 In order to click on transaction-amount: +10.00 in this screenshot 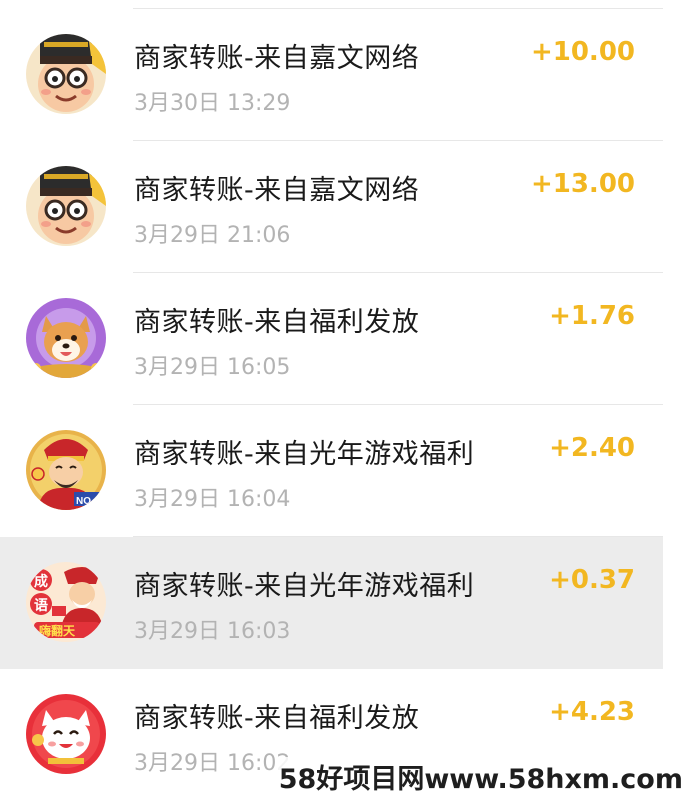, I will do `click(582, 52)`.